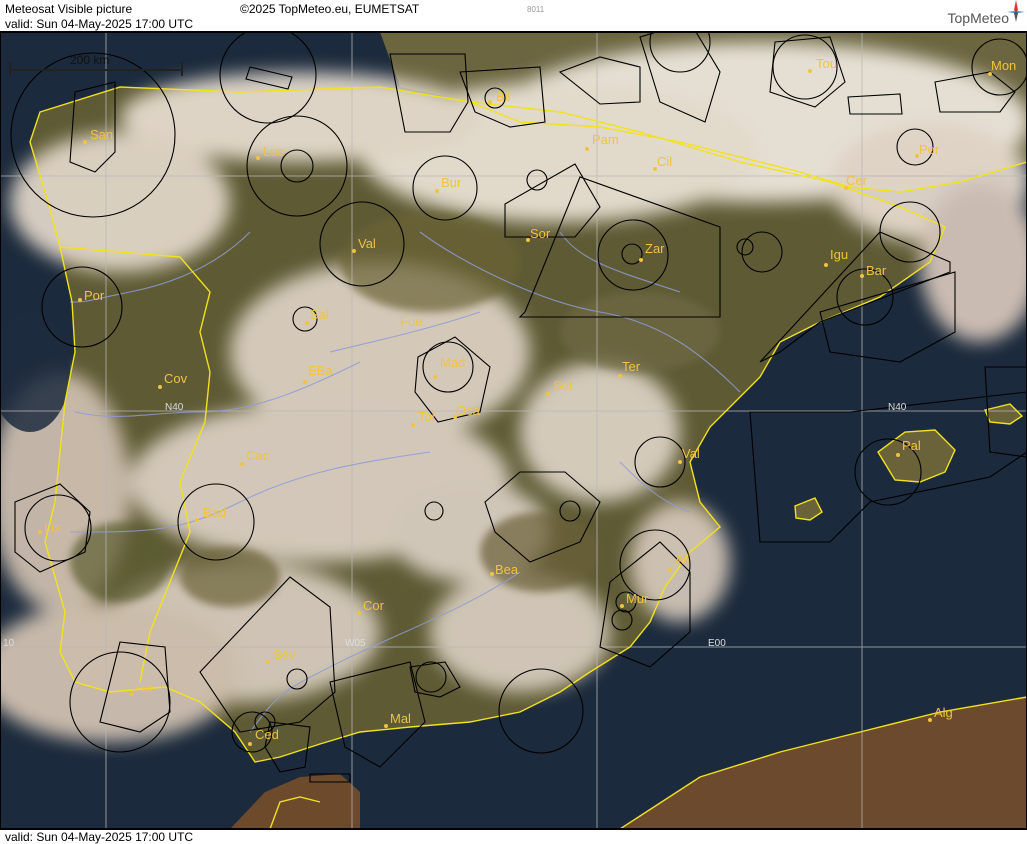  Describe the element at coordinates (655, 248) in the screenshot. I see `city-label-zar: Zar` at that location.